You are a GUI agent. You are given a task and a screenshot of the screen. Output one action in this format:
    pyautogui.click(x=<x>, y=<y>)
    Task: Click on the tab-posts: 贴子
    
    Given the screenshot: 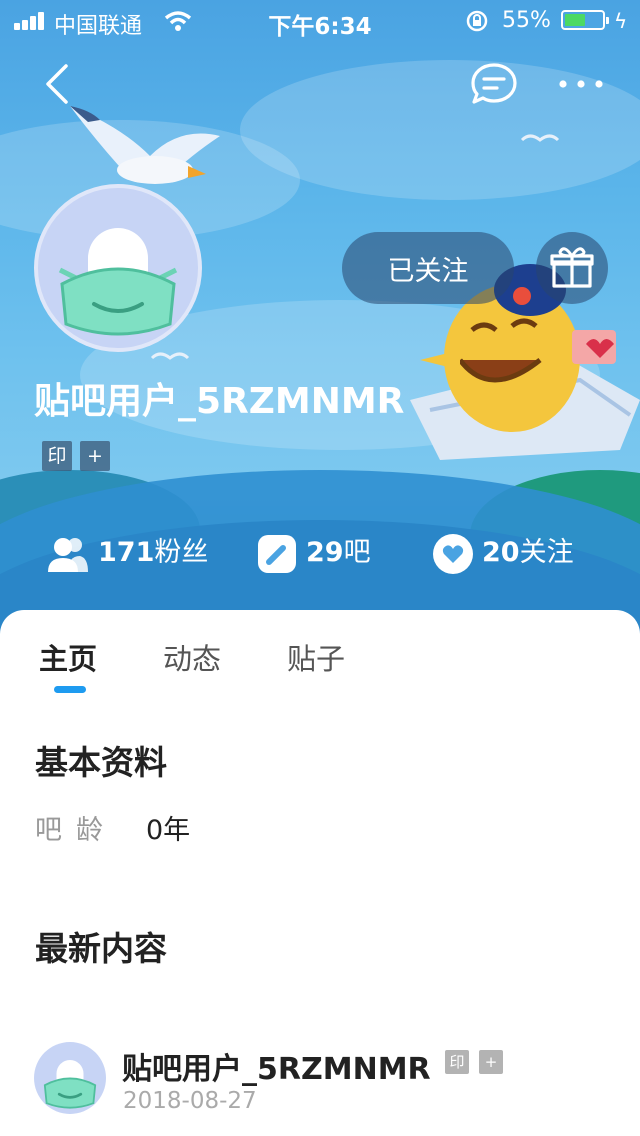 What is the action you would take?
    pyautogui.click(x=316, y=657)
    